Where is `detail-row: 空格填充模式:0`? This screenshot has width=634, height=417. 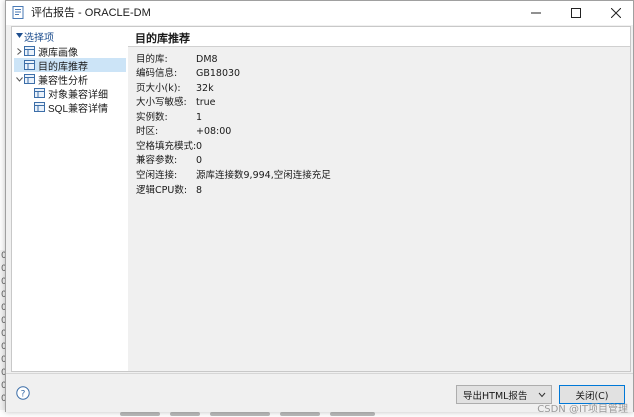
detail-row: 空格填充模式:0 is located at coordinates (169, 146).